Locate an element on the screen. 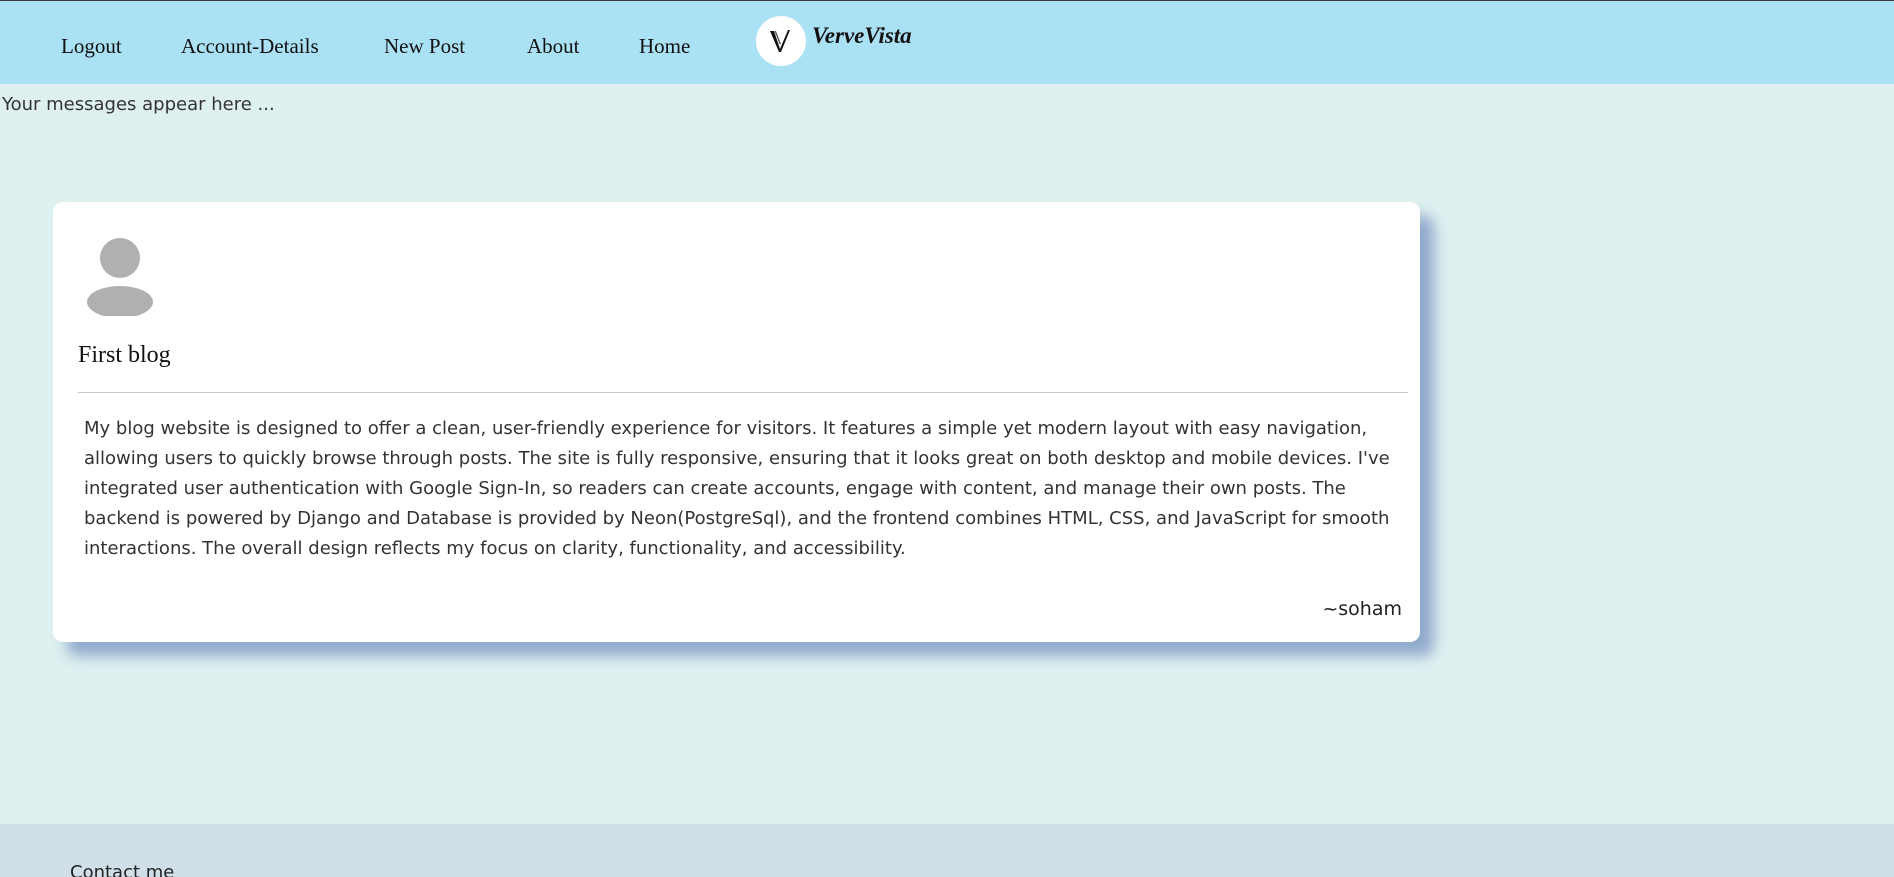  vervevista-logo-icon is located at coordinates (781, 41).